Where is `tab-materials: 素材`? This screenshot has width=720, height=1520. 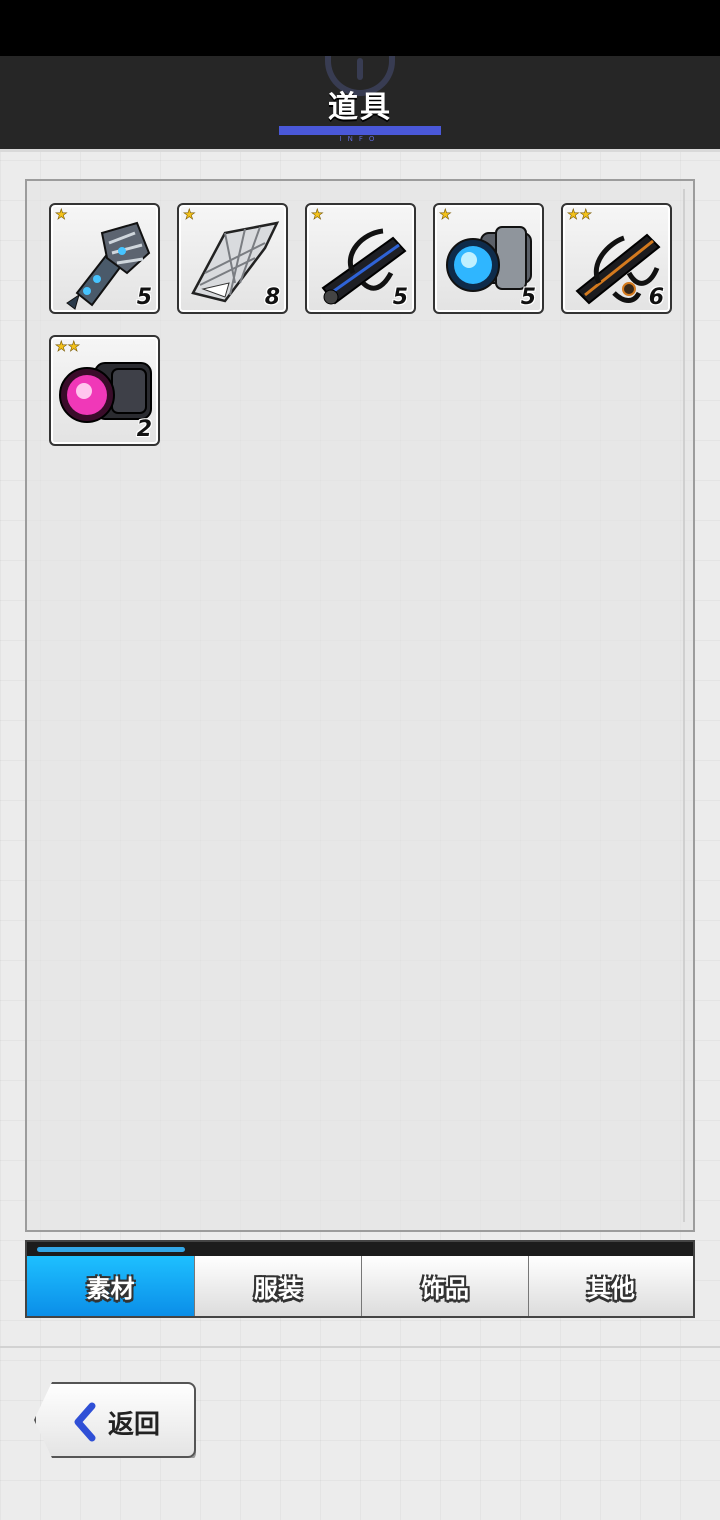 tab-materials: 素材 is located at coordinates (110, 1286).